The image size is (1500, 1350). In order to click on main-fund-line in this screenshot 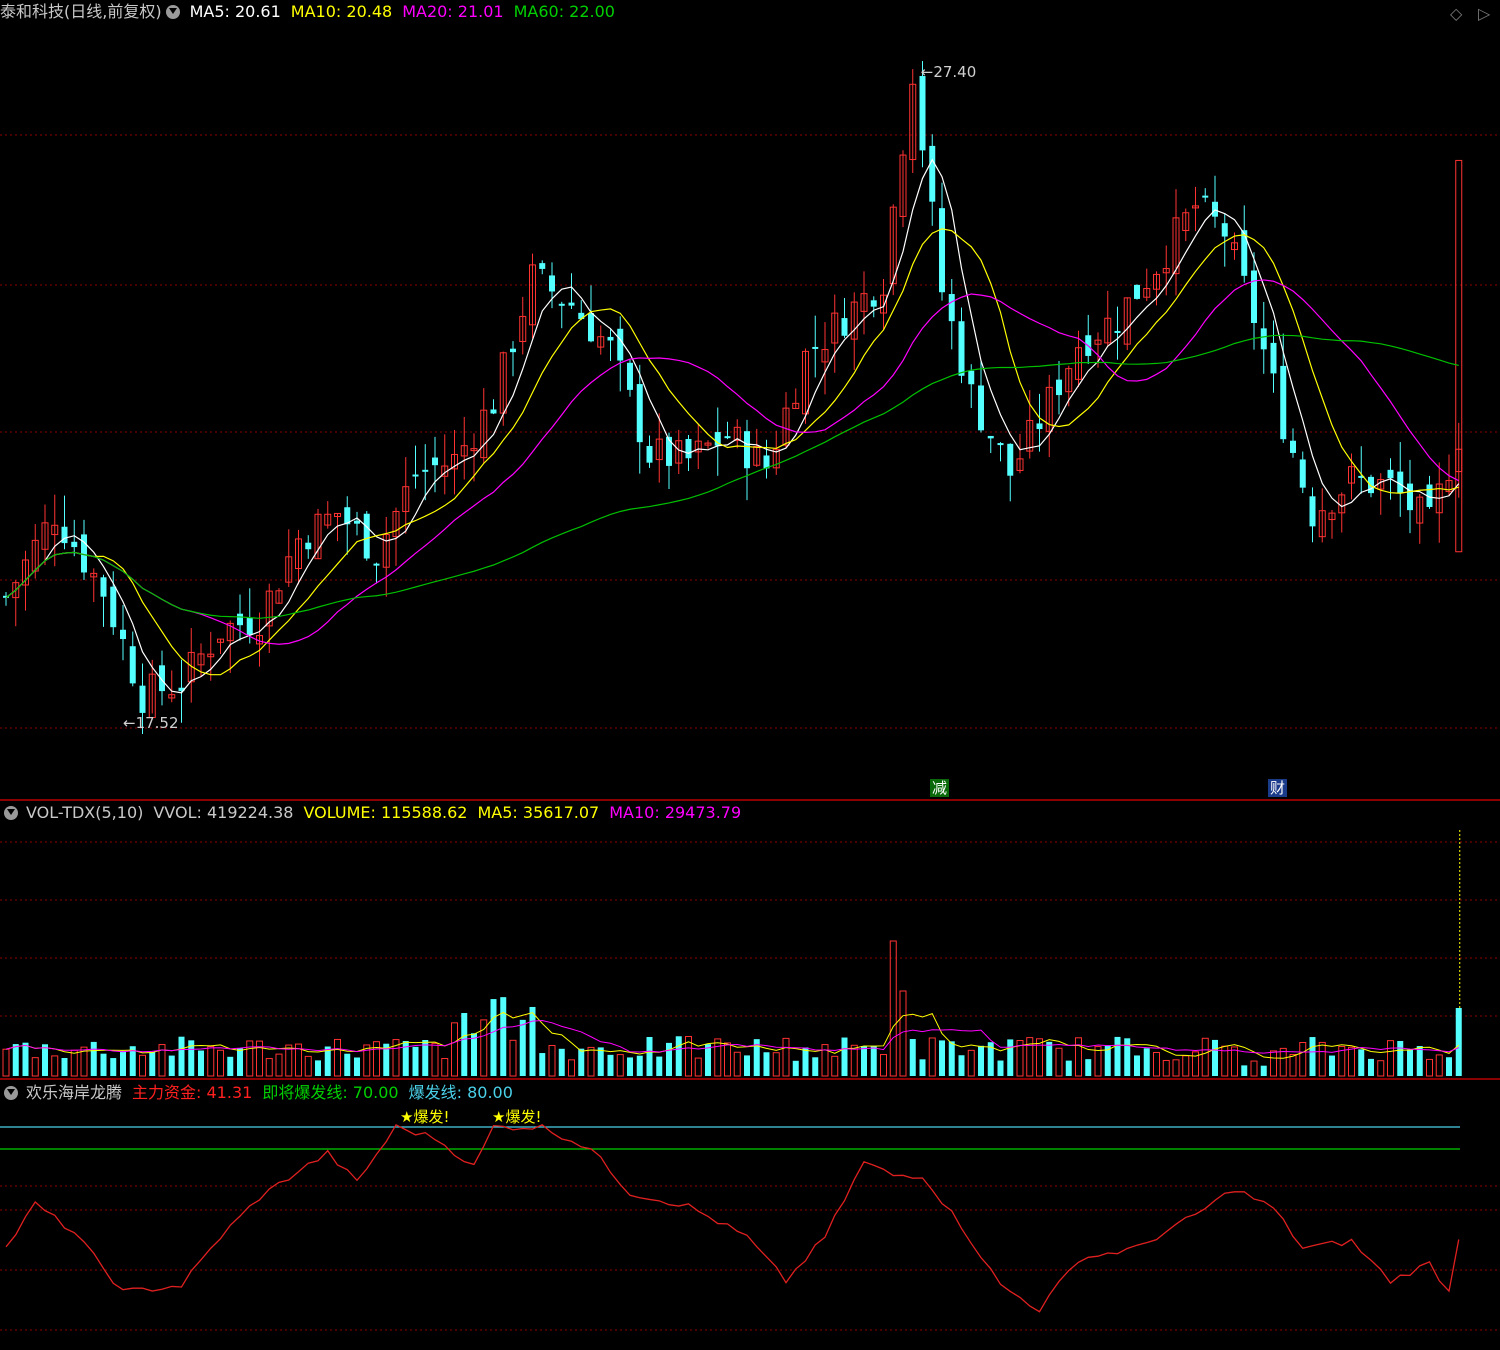, I will do `click(732, 1218)`.